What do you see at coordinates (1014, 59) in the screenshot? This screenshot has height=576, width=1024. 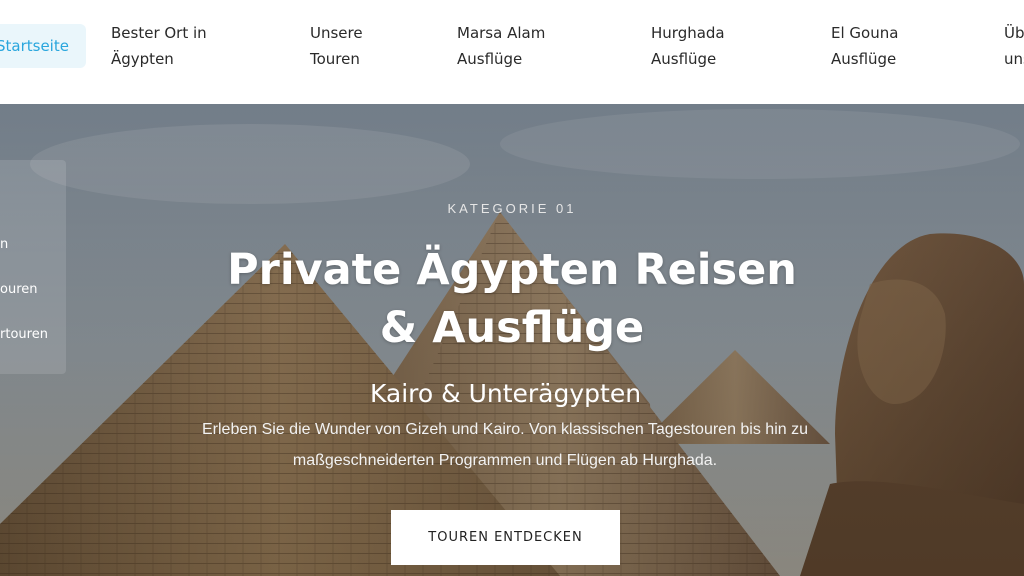 I see `nav-item-label: uns` at bounding box center [1014, 59].